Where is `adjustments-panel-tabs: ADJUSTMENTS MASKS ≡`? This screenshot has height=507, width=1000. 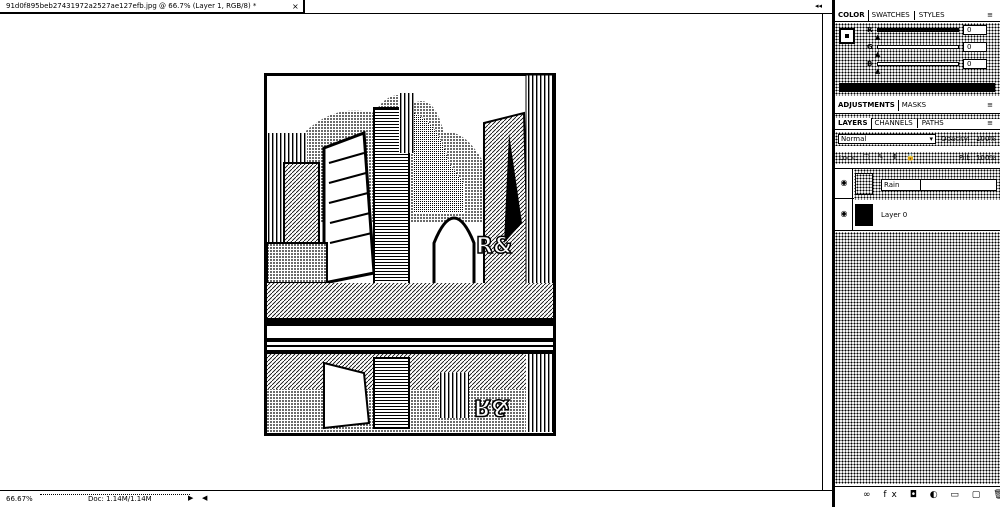 adjustments-panel-tabs: ADJUSTMENTS MASKS ≡ is located at coordinates (917, 107).